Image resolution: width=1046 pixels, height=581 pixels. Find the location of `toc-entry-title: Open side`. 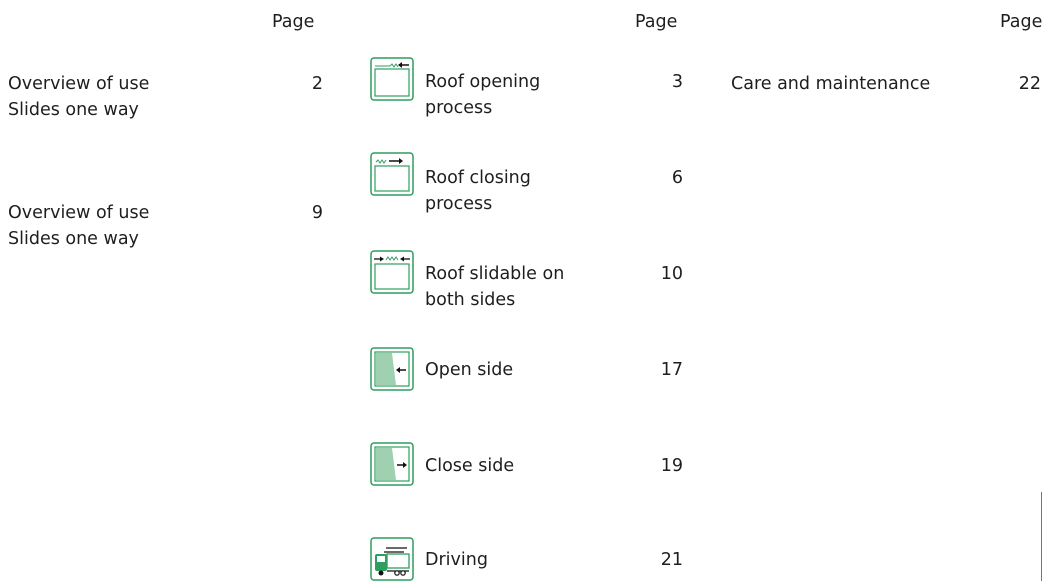

toc-entry-title: Open side is located at coordinates (469, 370).